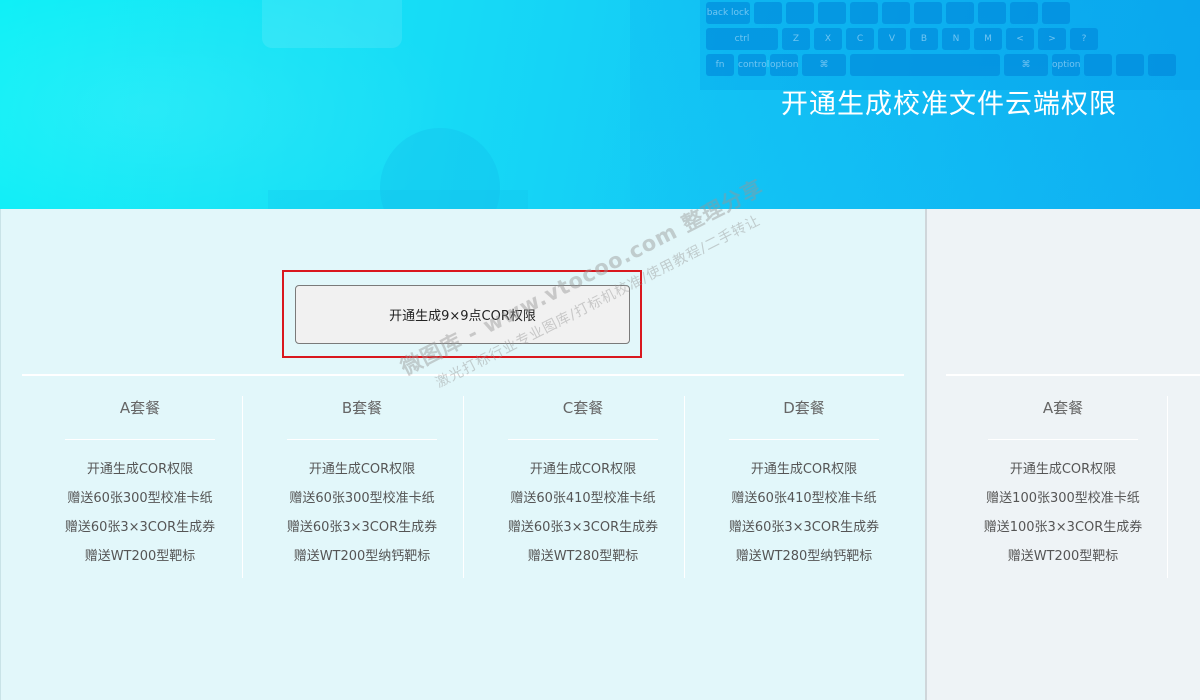 This screenshot has width=1200, height=700. What do you see at coordinates (892, 39) in the screenshot?
I see `keyboard-key: V` at bounding box center [892, 39].